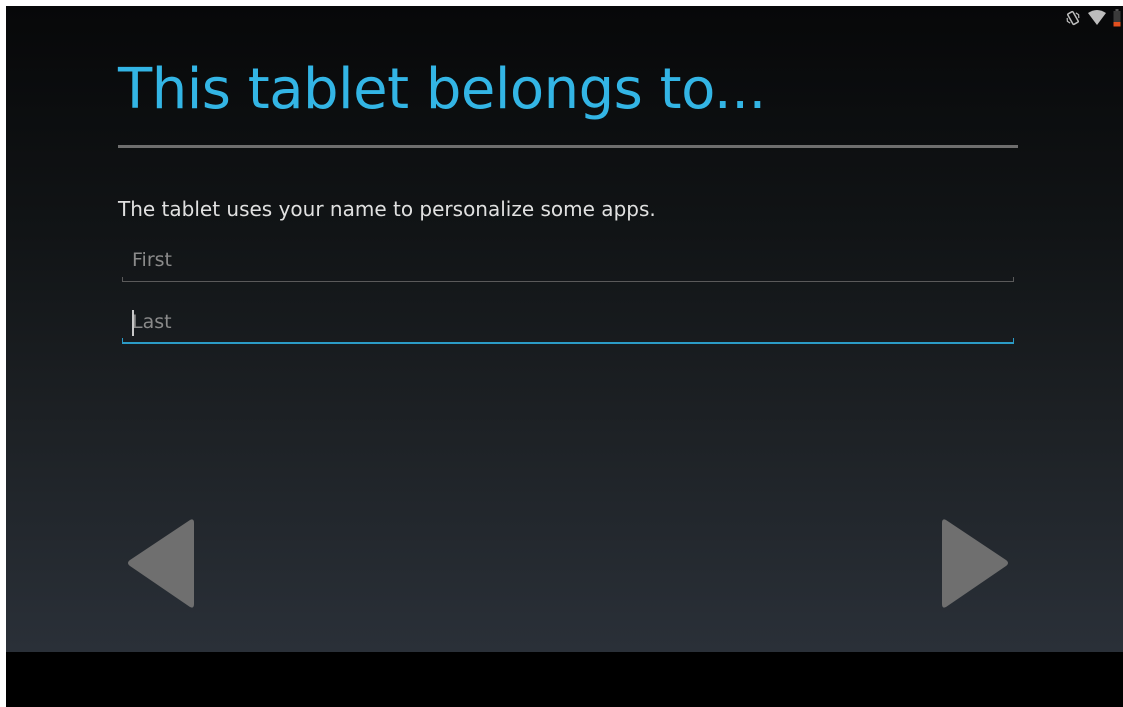  Describe the element at coordinates (1097, 18) in the screenshot. I see `wifi-icon` at that location.